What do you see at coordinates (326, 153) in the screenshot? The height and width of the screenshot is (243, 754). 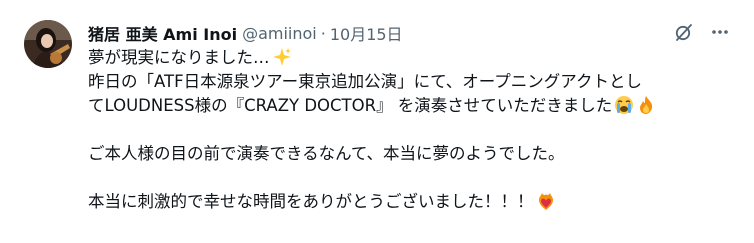 I see `tweet-line: ご本人様の目の前で演奏できるなんて、本当に夢のようでした。` at bounding box center [326, 153].